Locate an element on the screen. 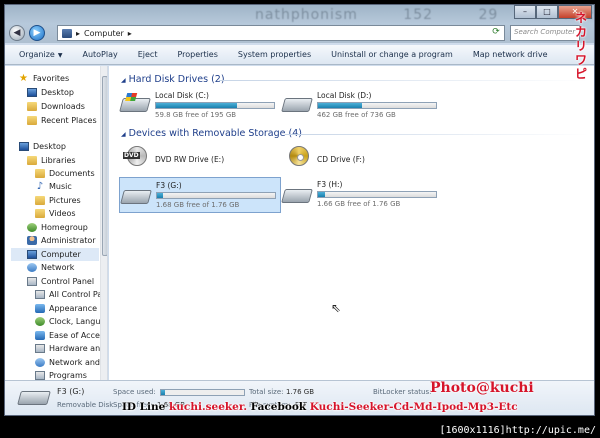  drive-tile-d: Local Disk (D:) 462 GB free of 736 GB is located at coordinates (362, 106).